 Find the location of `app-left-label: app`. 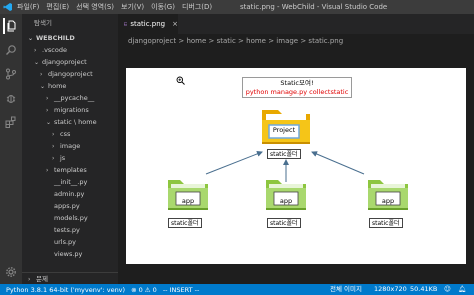

app-left-label: app is located at coordinates (188, 201).